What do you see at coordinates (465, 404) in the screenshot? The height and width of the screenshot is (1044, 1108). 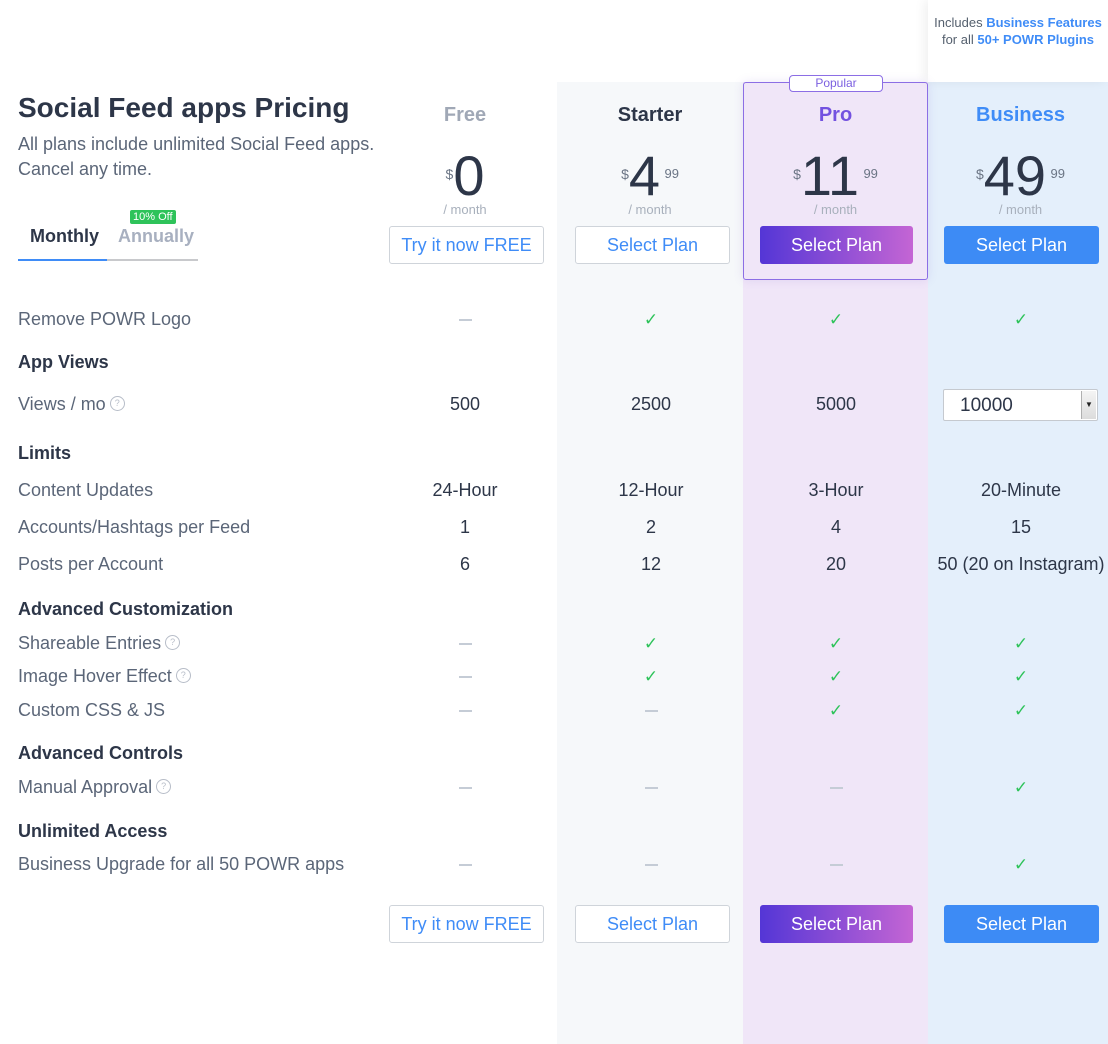 I see `feature-value: 500` at bounding box center [465, 404].